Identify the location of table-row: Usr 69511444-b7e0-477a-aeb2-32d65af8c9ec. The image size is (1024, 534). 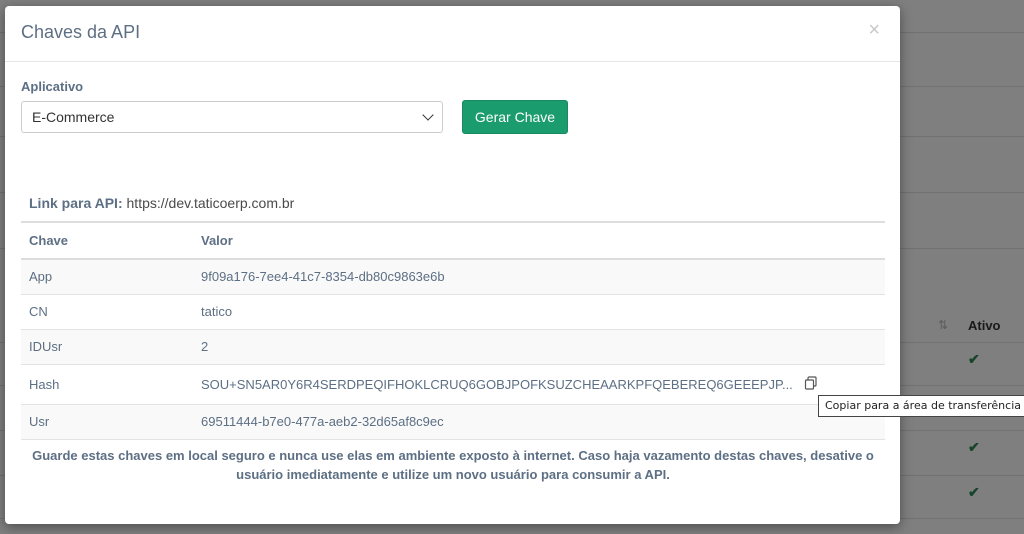
(453, 422).